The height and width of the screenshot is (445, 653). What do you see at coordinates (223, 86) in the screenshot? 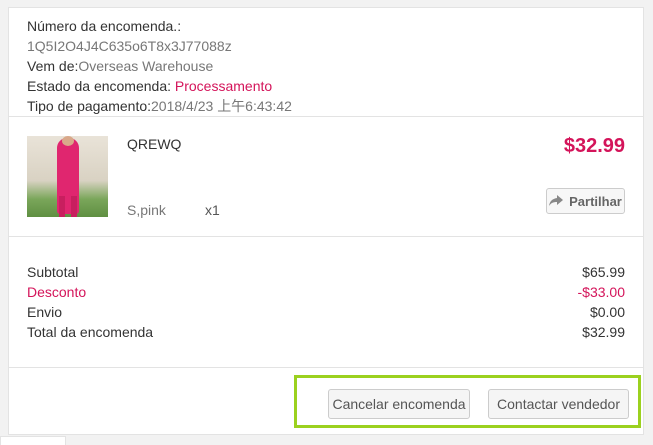
I see `order-status-value: Processamento` at bounding box center [223, 86].